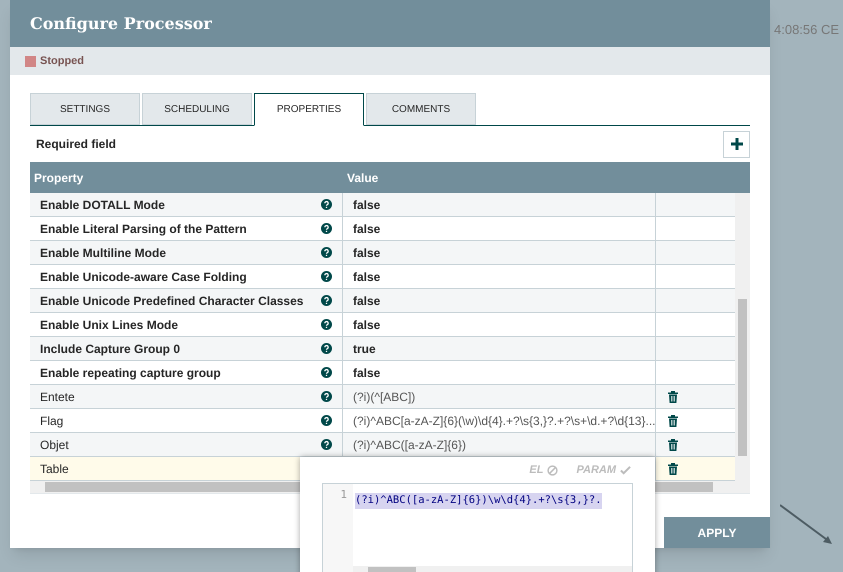 This screenshot has height=572, width=843. Describe the element at coordinates (172, 301) in the screenshot. I see `property-name: Enable Unicode Predefined Character Classes` at that location.